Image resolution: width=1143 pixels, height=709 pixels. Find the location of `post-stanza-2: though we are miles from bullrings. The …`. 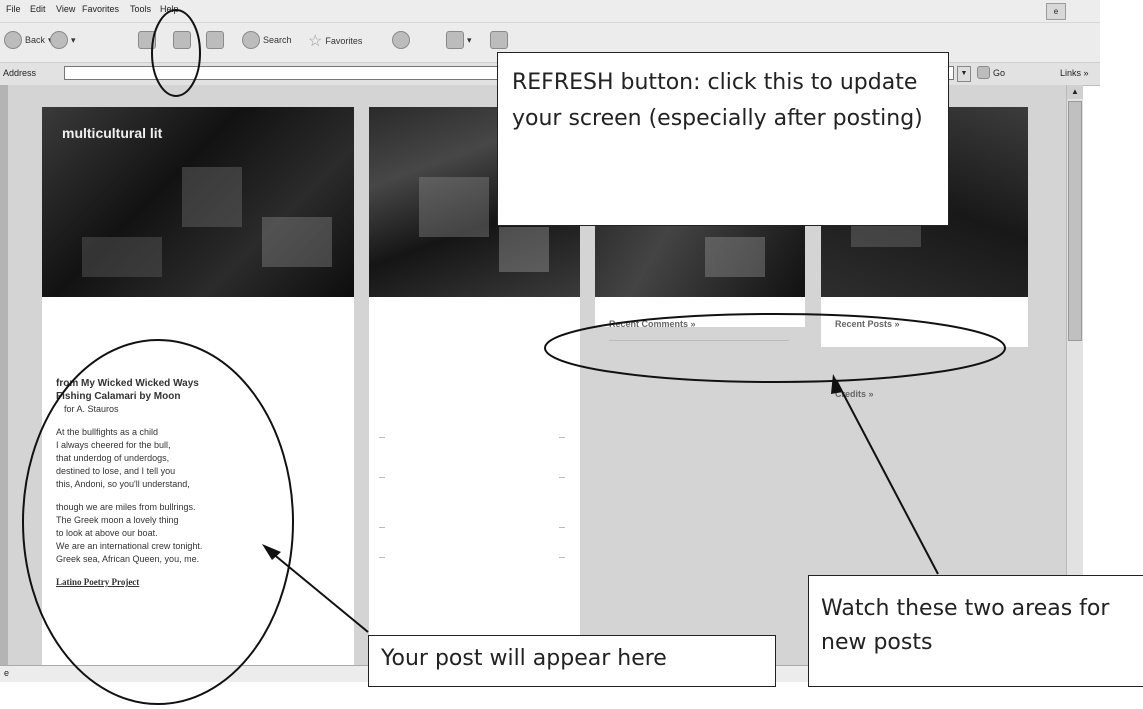

post-stanza-2: though we are miles from bullrings. The … is located at coordinates (201, 533).